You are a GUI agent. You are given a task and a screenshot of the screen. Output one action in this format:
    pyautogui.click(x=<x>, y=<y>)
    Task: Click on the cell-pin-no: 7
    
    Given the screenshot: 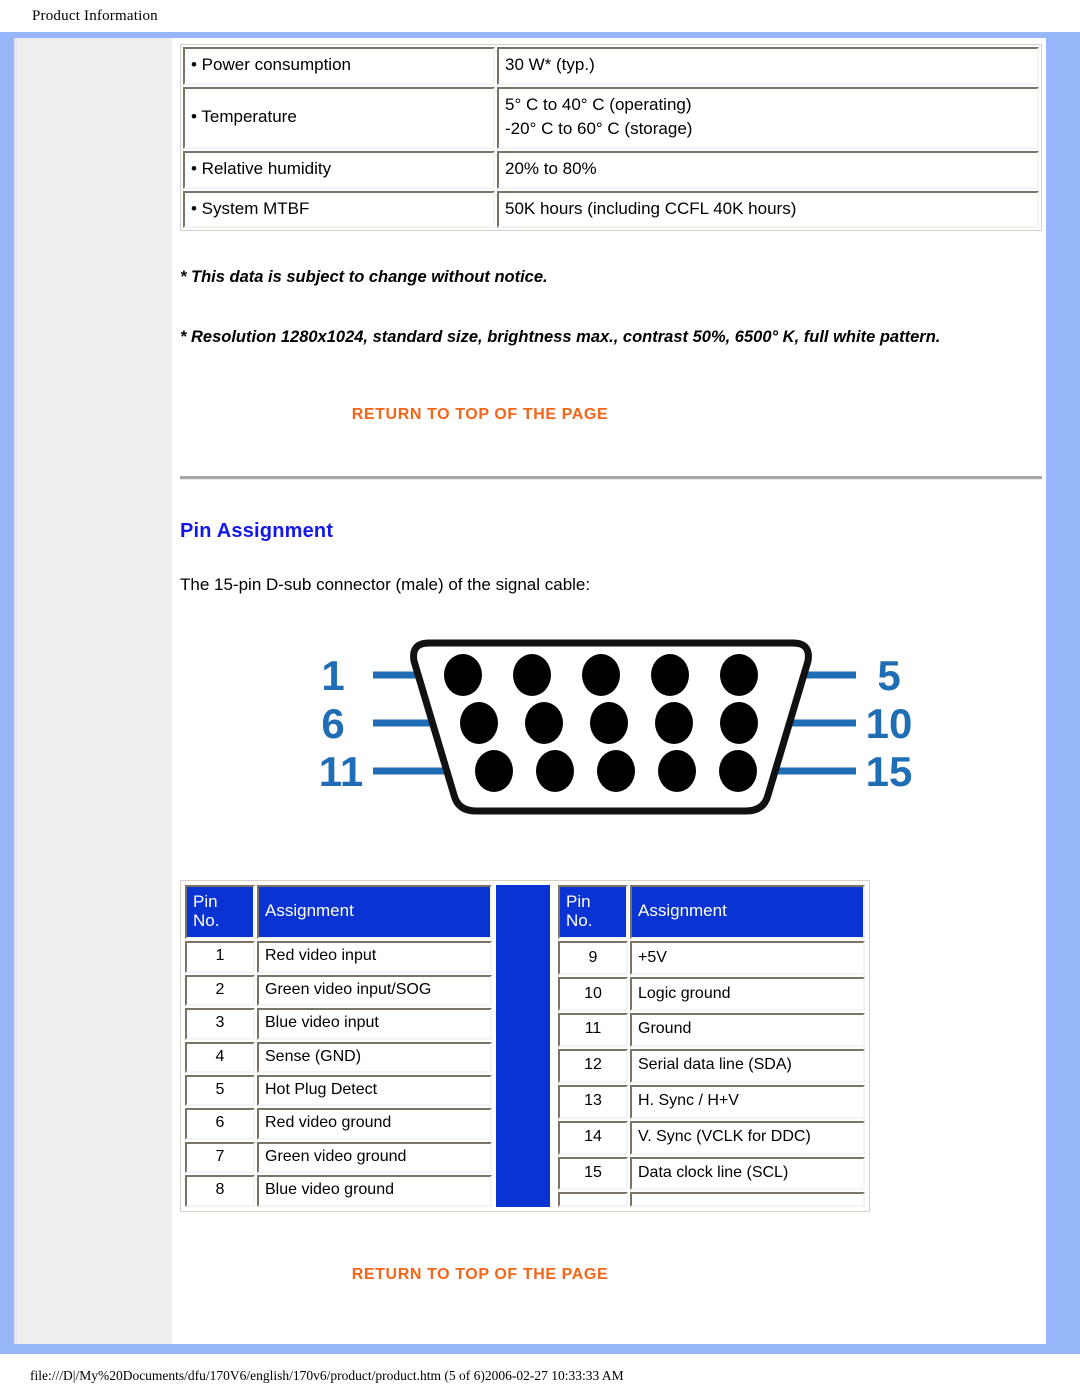 What is the action you would take?
    pyautogui.click(x=220, y=1157)
    